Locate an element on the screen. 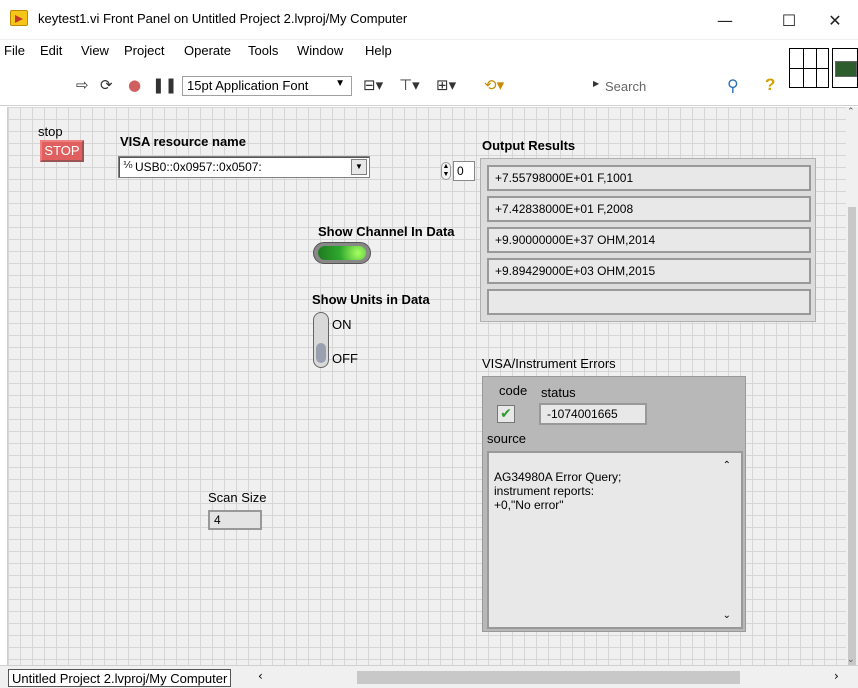 The width and height of the screenshot is (858, 688). chevron-down-icon: ⌄ is located at coordinates (851, 660).